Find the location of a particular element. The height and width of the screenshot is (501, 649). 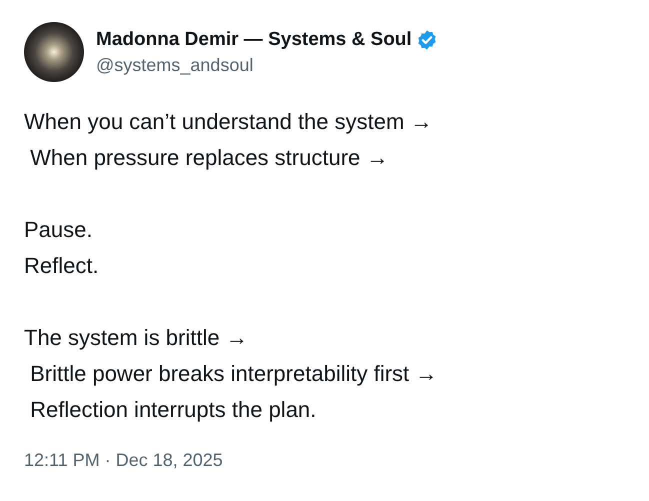

post-text-line: Reflect. is located at coordinates (61, 266).